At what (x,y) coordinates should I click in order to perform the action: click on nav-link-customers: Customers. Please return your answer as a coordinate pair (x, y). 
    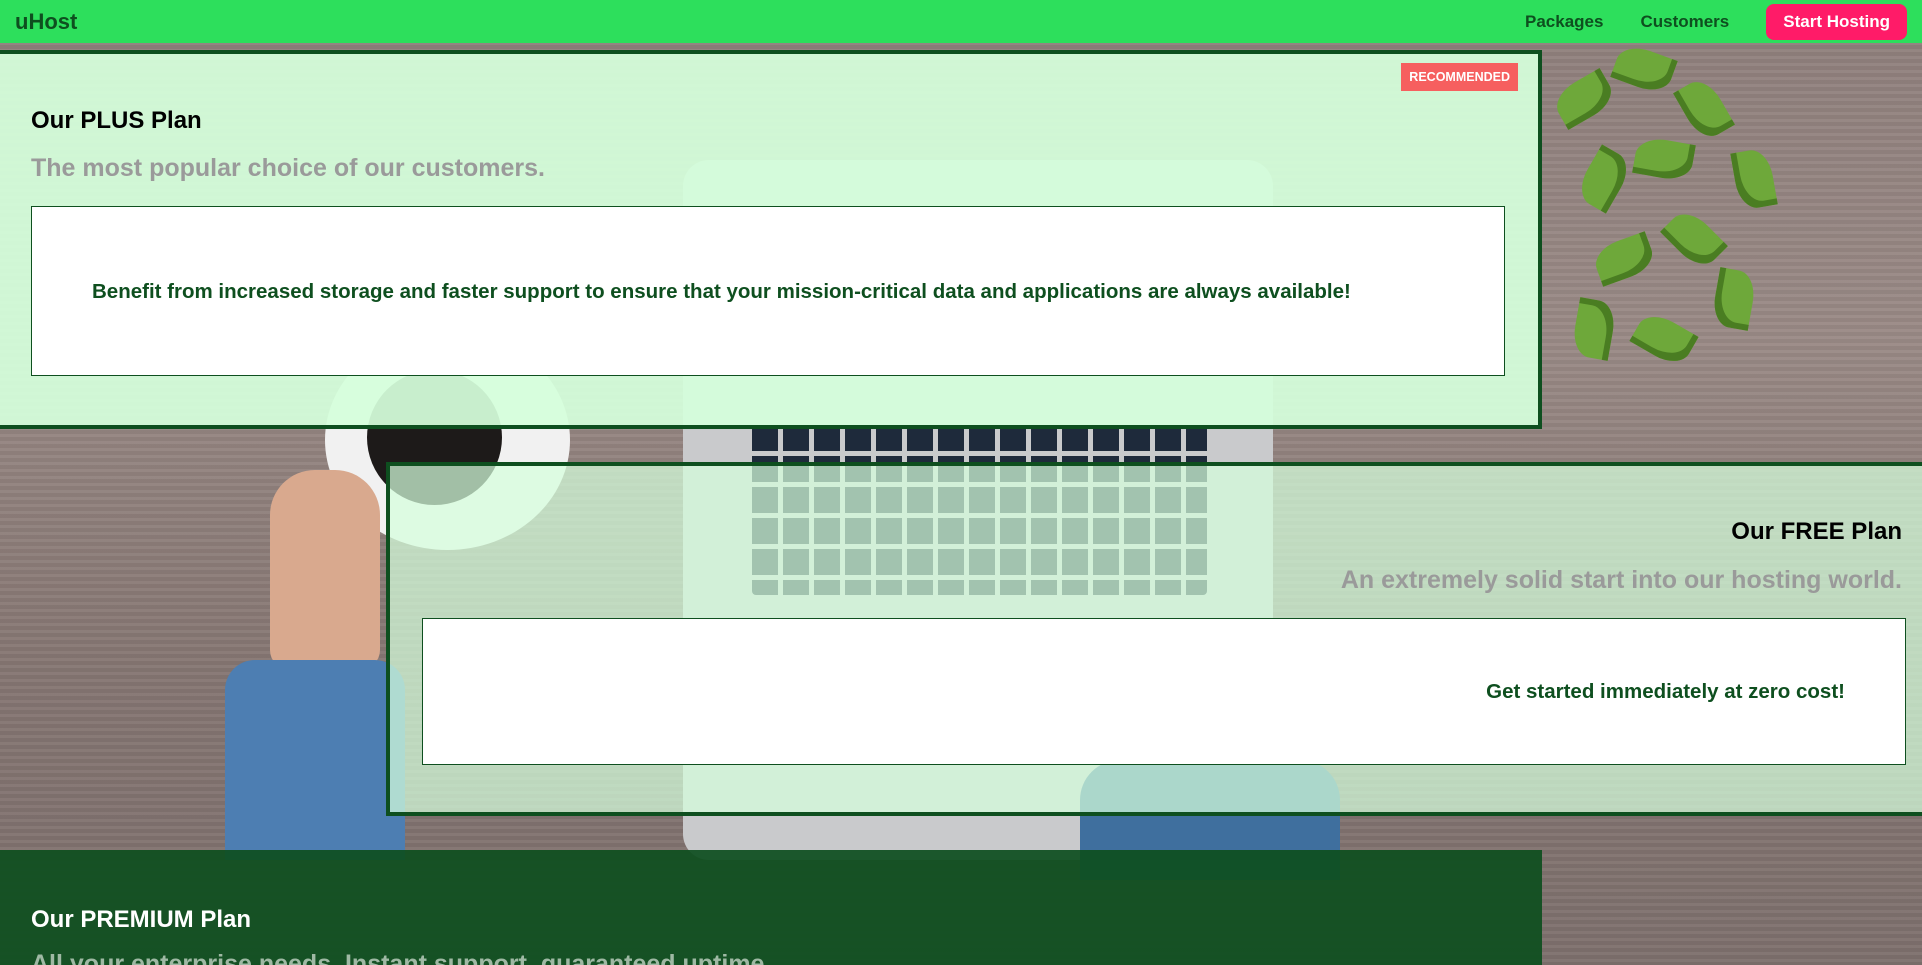
    Looking at the image, I should click on (1684, 22).